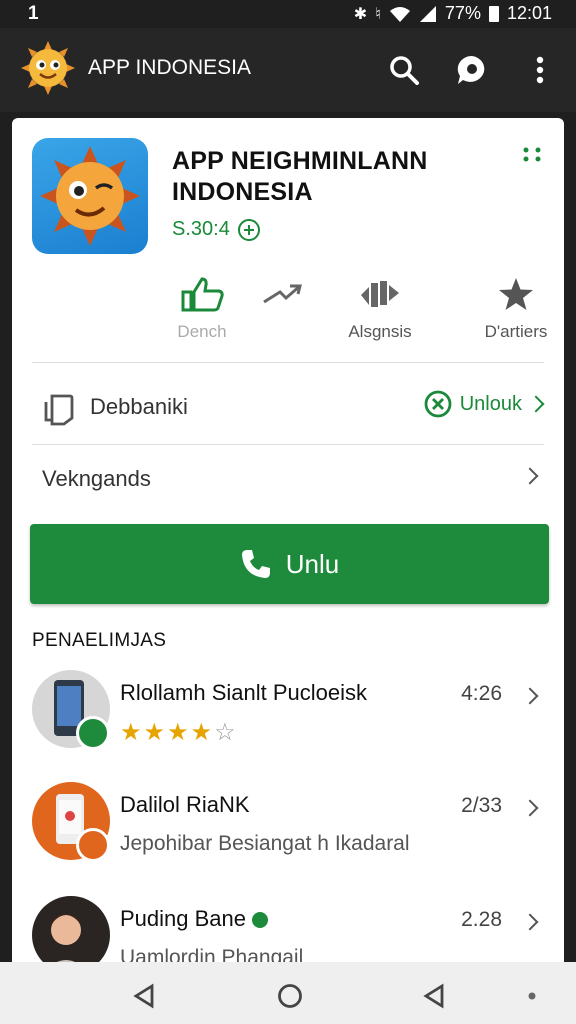 The height and width of the screenshot is (1024, 576). I want to click on unlock-label: Unlouk, so click(490, 403).